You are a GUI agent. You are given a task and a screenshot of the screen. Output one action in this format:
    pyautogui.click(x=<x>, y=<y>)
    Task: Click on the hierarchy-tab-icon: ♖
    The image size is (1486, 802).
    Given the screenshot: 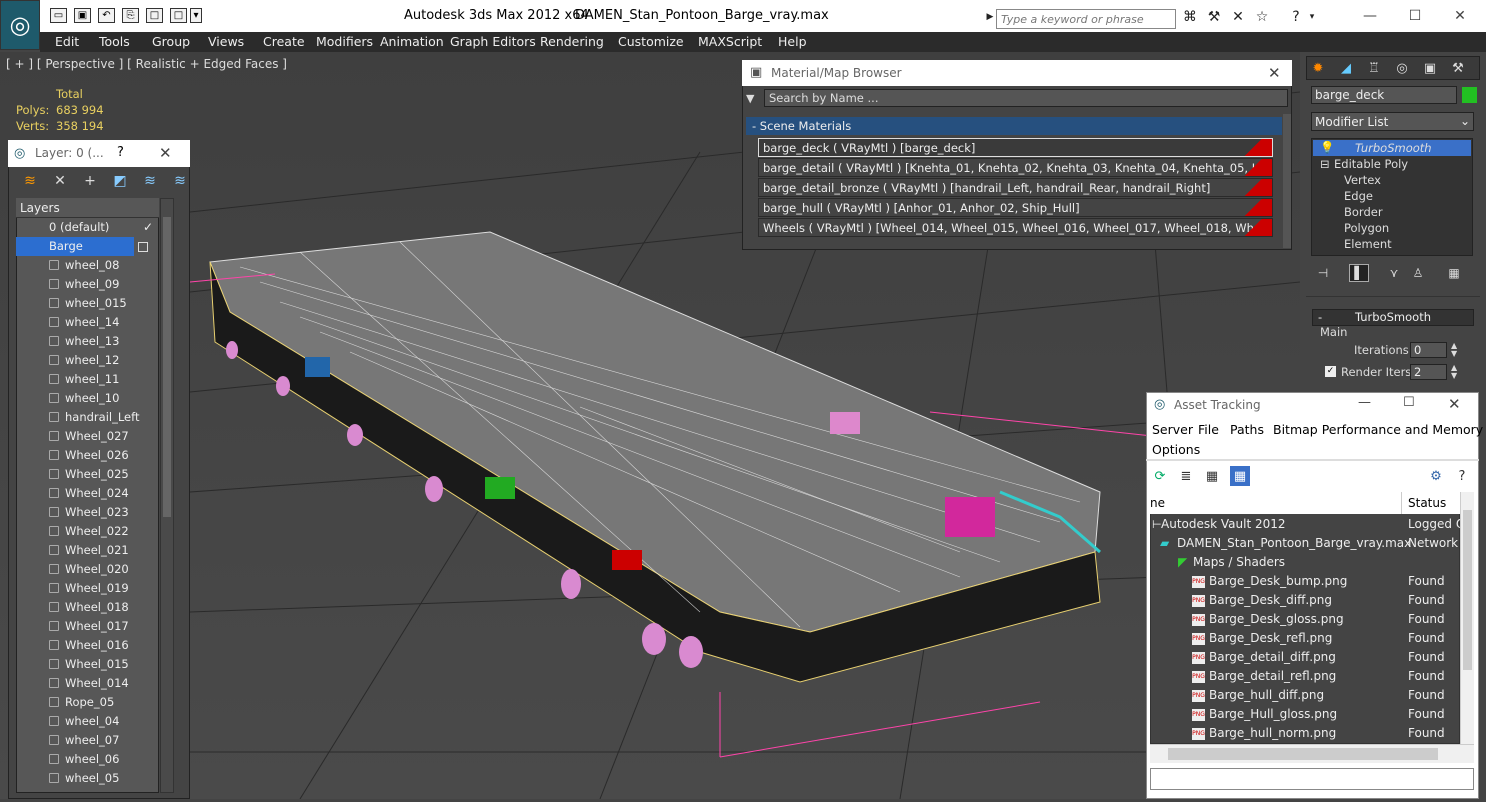 What is the action you would take?
    pyautogui.click(x=1374, y=68)
    